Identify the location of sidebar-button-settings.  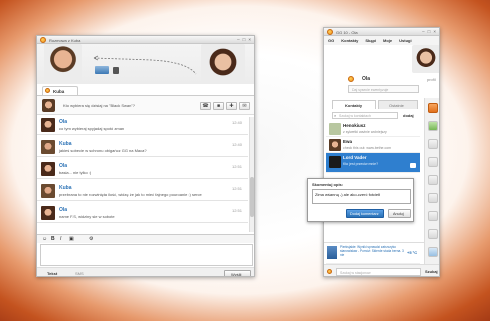
(433, 252).